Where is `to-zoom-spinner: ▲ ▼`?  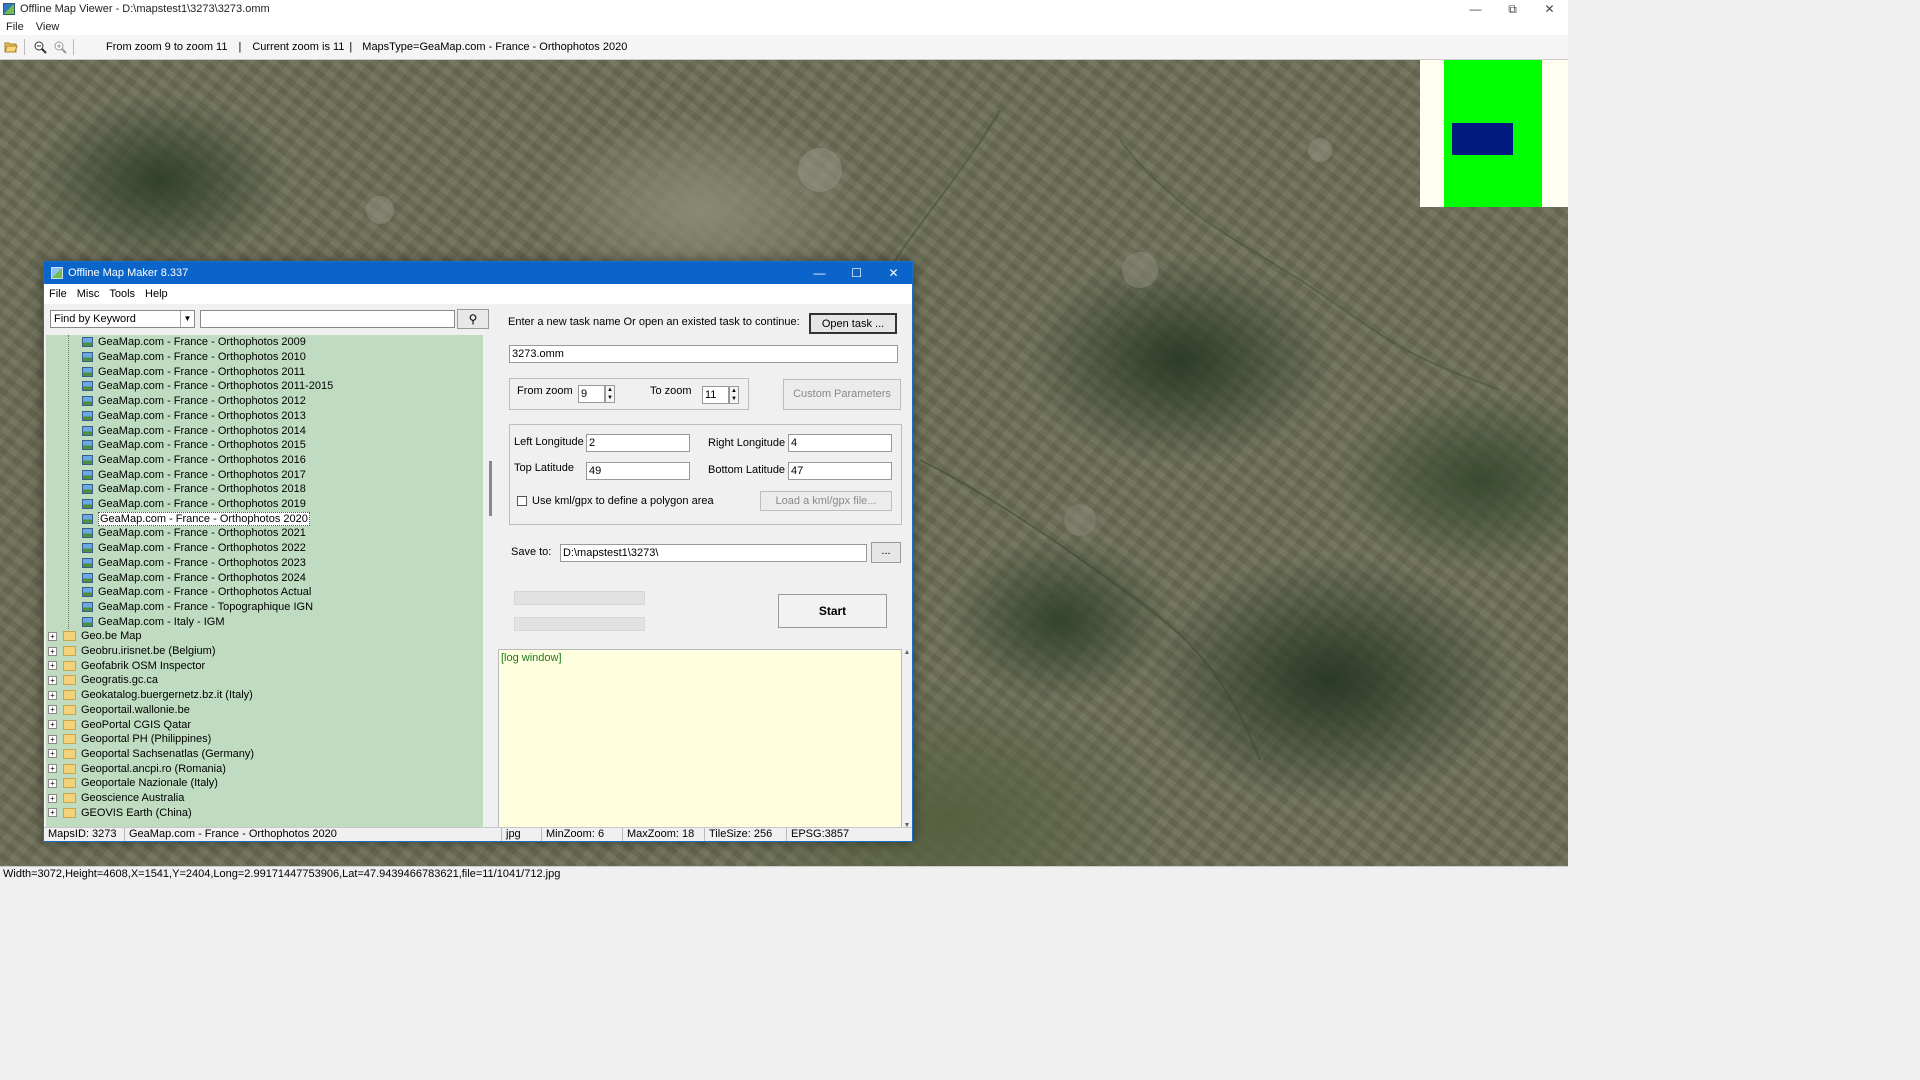 to-zoom-spinner: ▲ ▼ is located at coordinates (734, 395).